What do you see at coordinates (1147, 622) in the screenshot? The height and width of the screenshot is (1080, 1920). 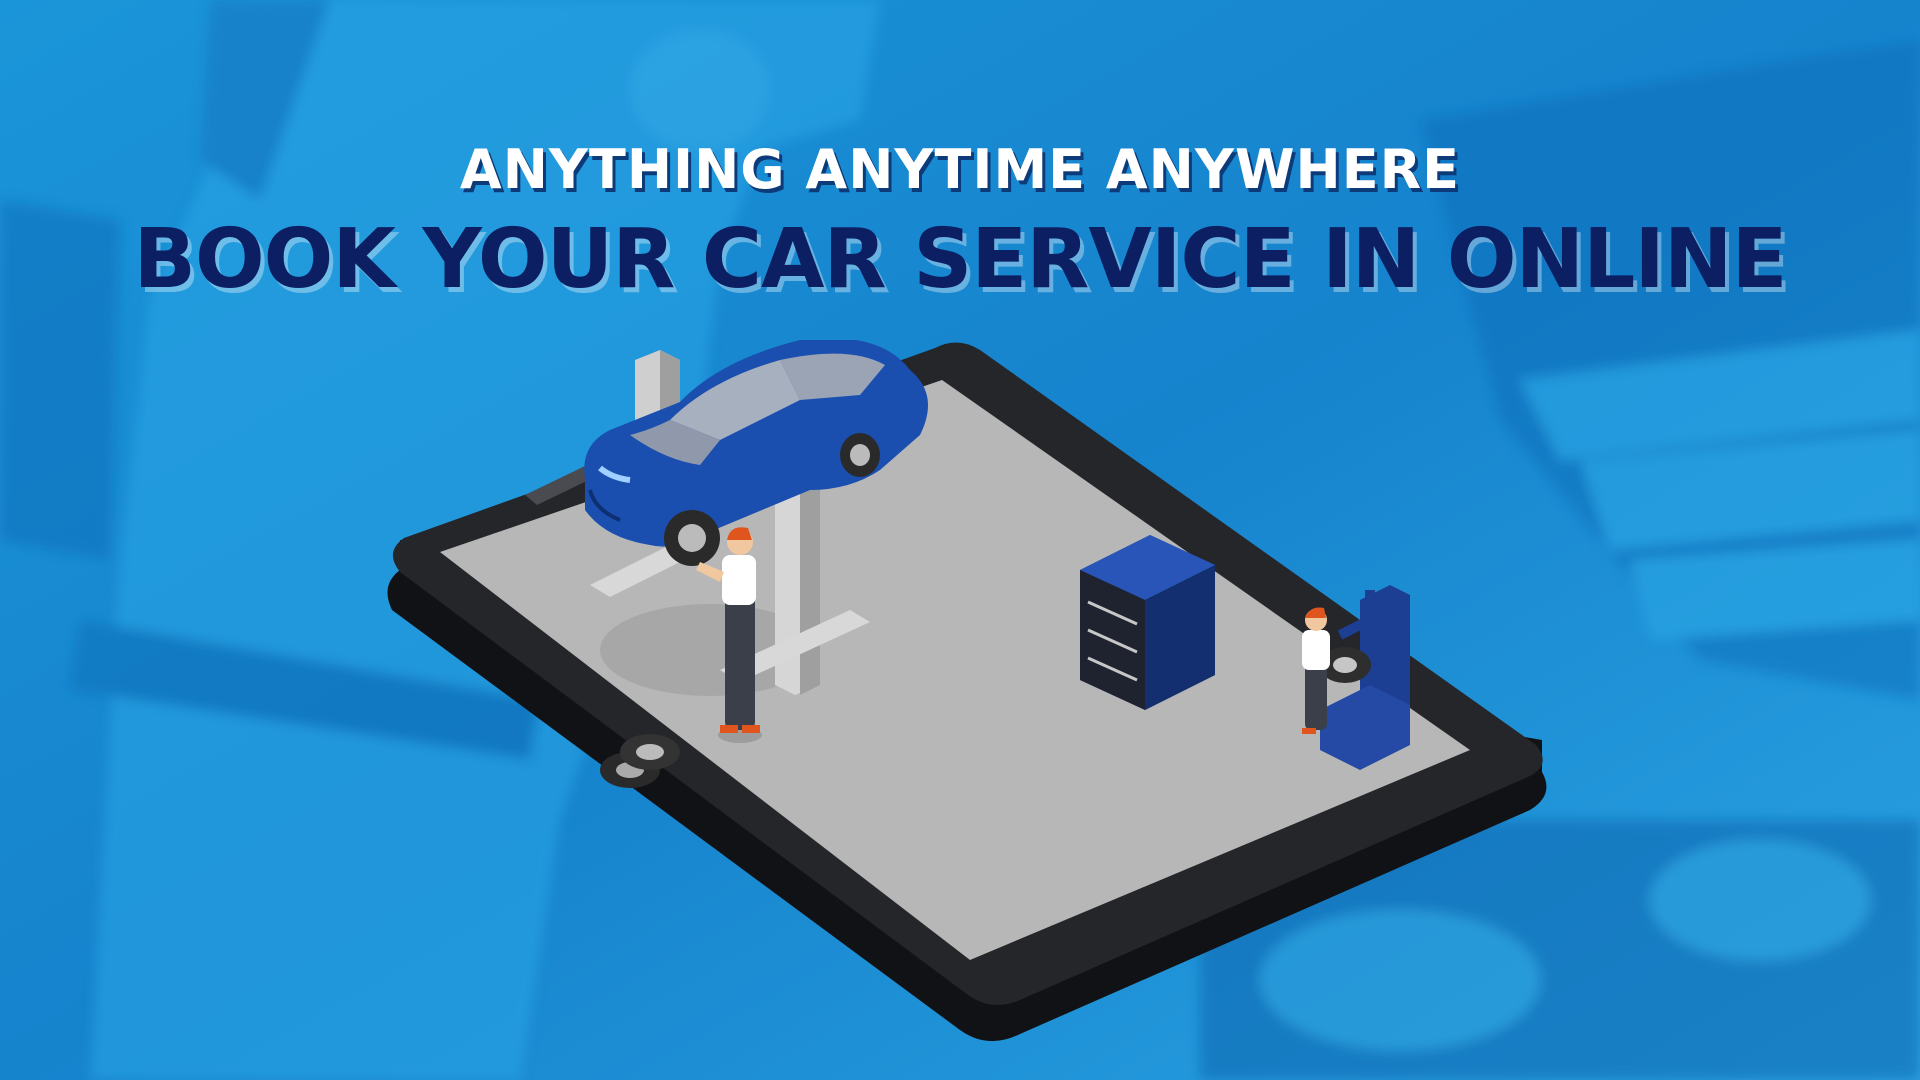 I see `tool-cabinet-icon` at bounding box center [1147, 622].